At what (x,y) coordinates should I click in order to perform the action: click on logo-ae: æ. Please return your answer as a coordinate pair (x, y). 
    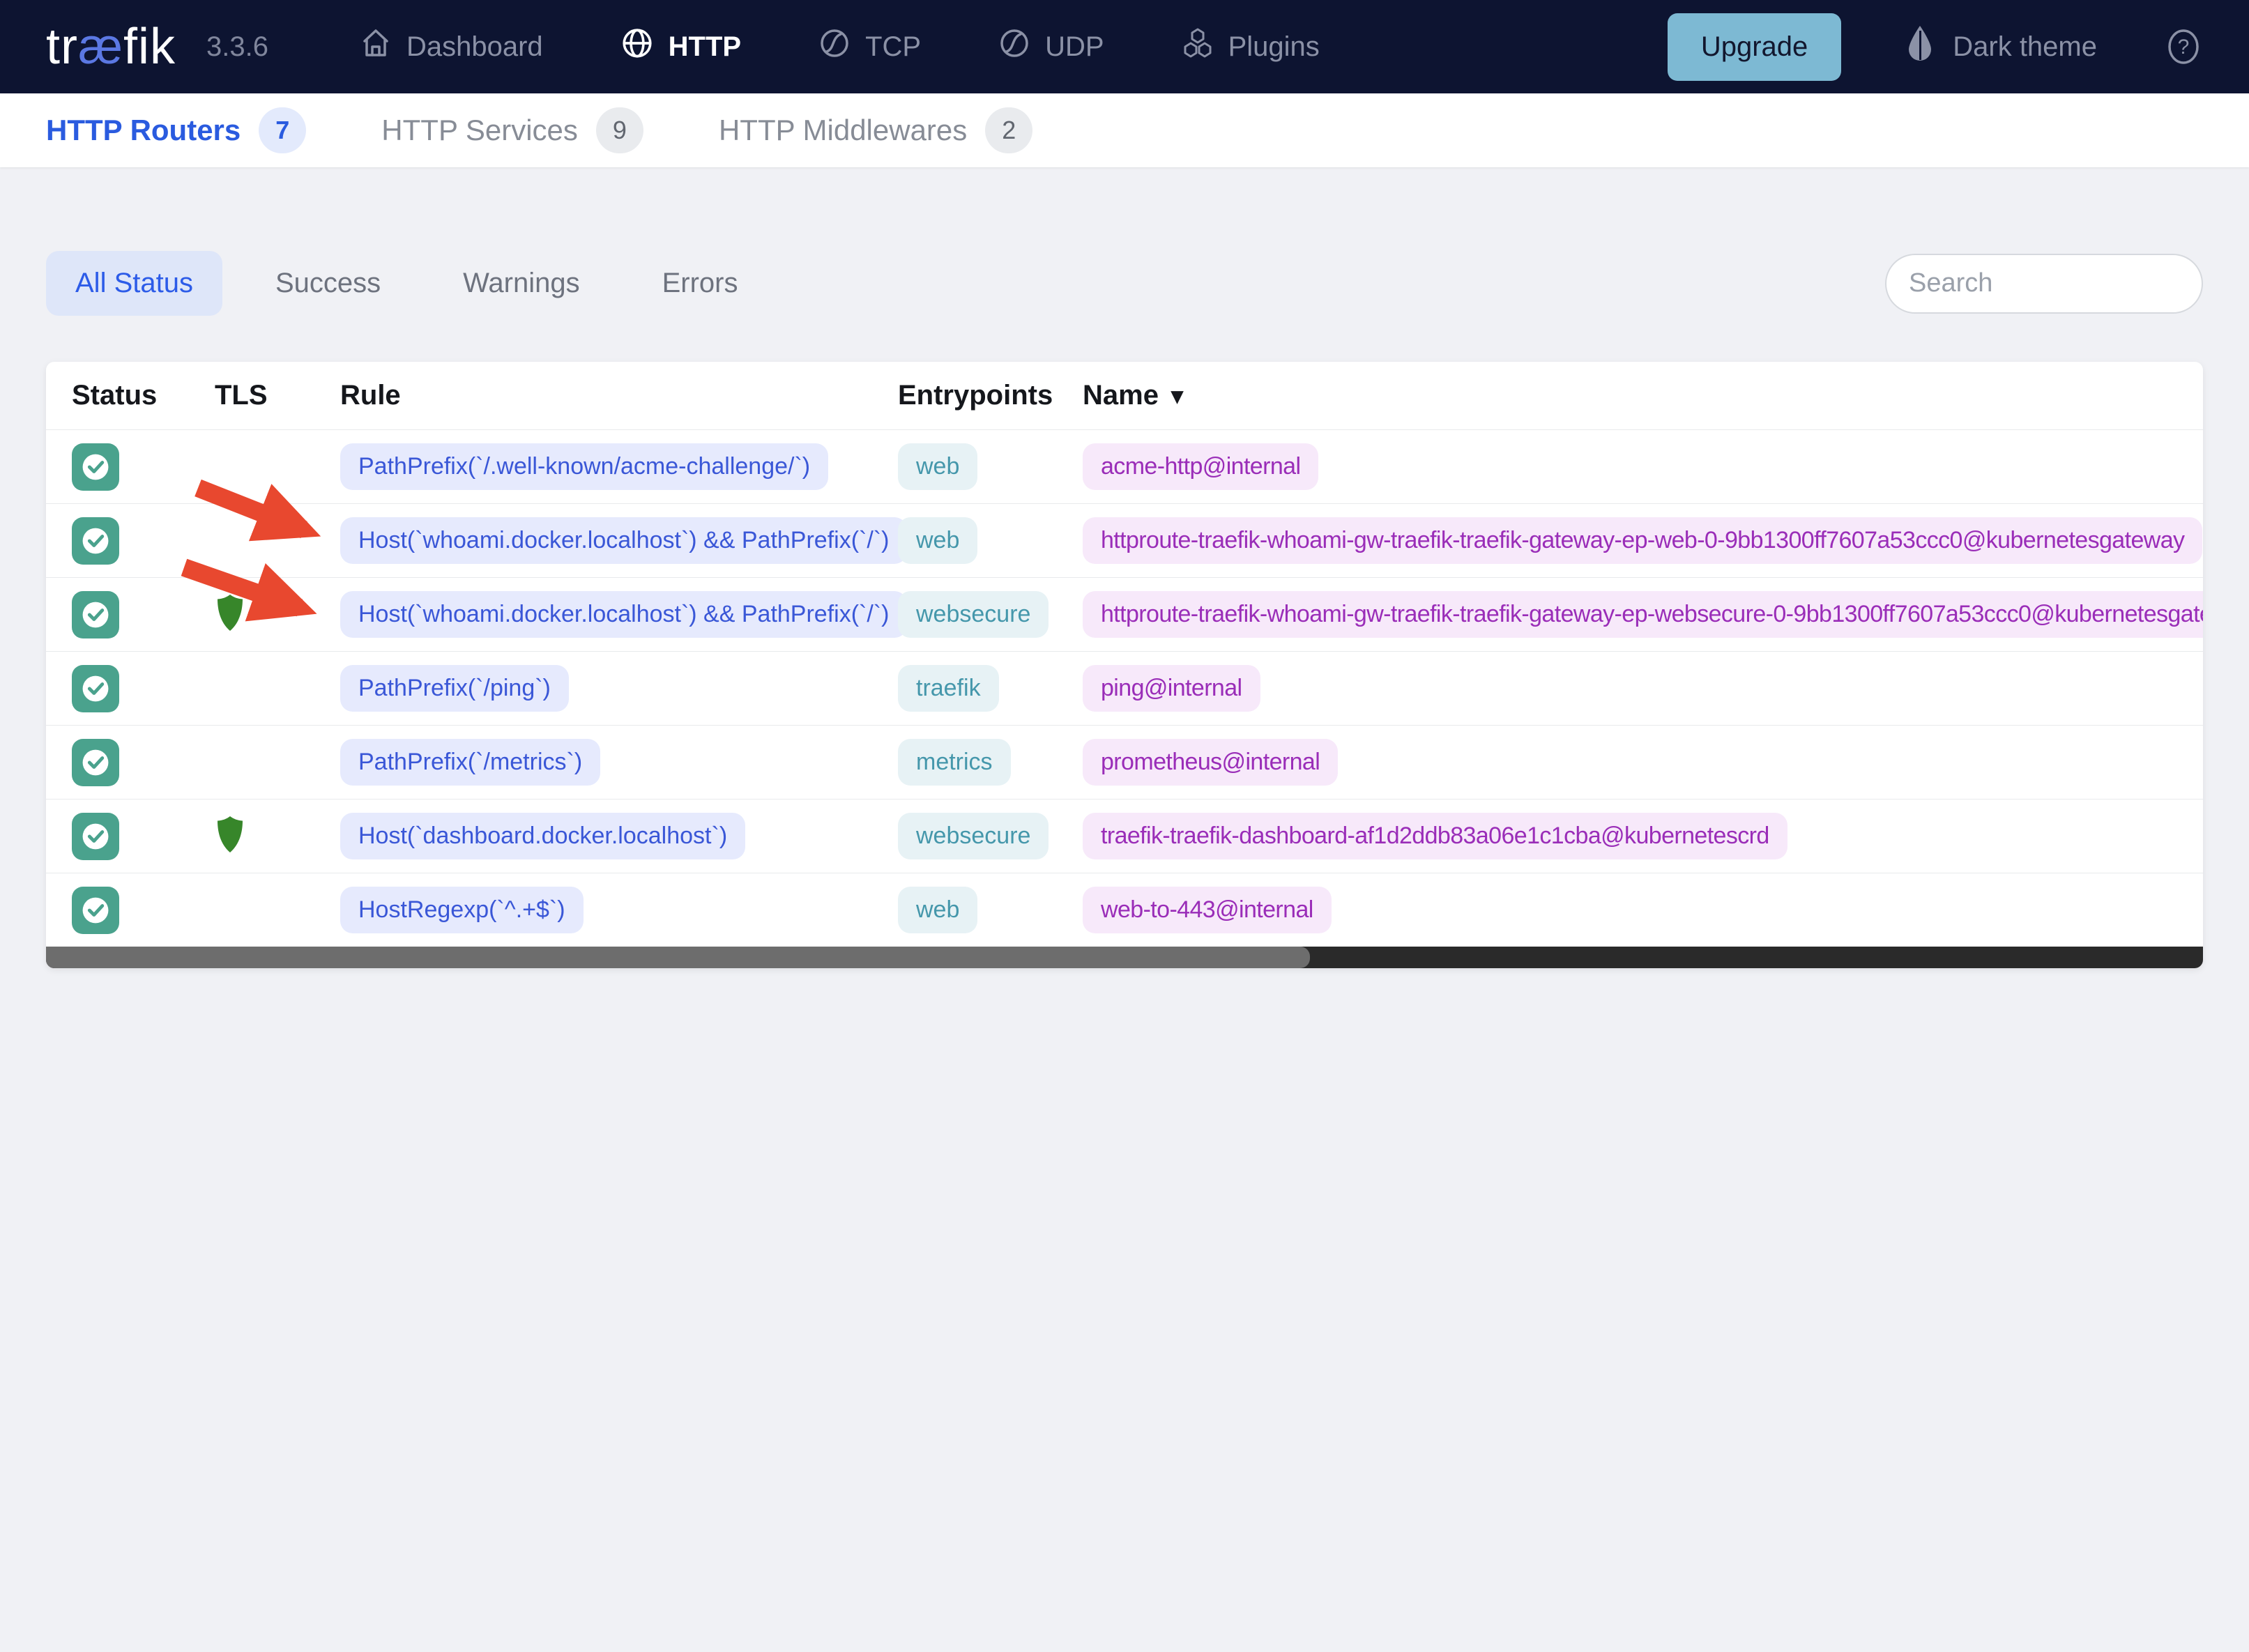
    Looking at the image, I should click on (100, 47).